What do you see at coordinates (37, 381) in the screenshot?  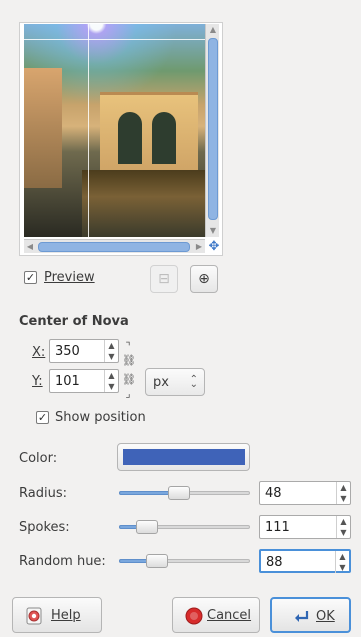 I see `y-label: Y:` at bounding box center [37, 381].